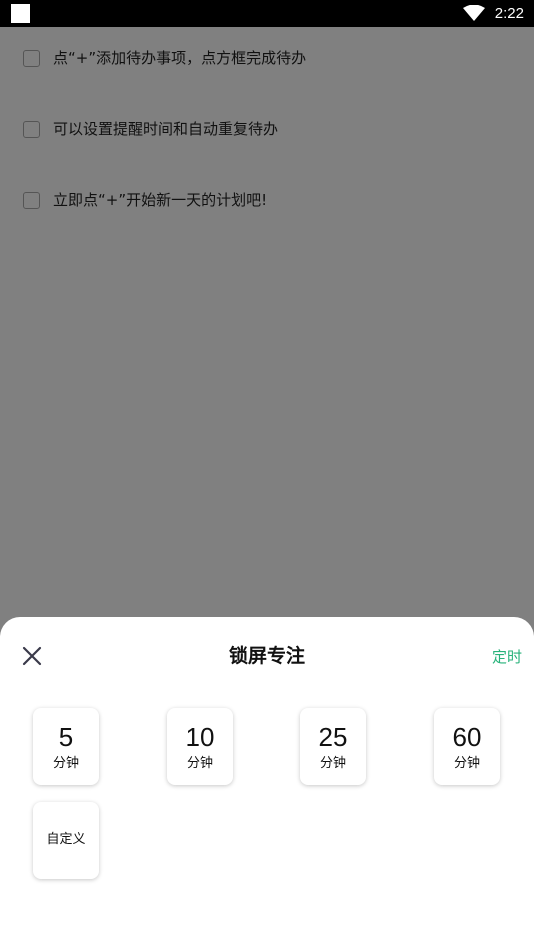 The height and width of the screenshot is (949, 534). I want to click on todo-item: 立即点“+”开始新一天的计划吧!, so click(267, 200).